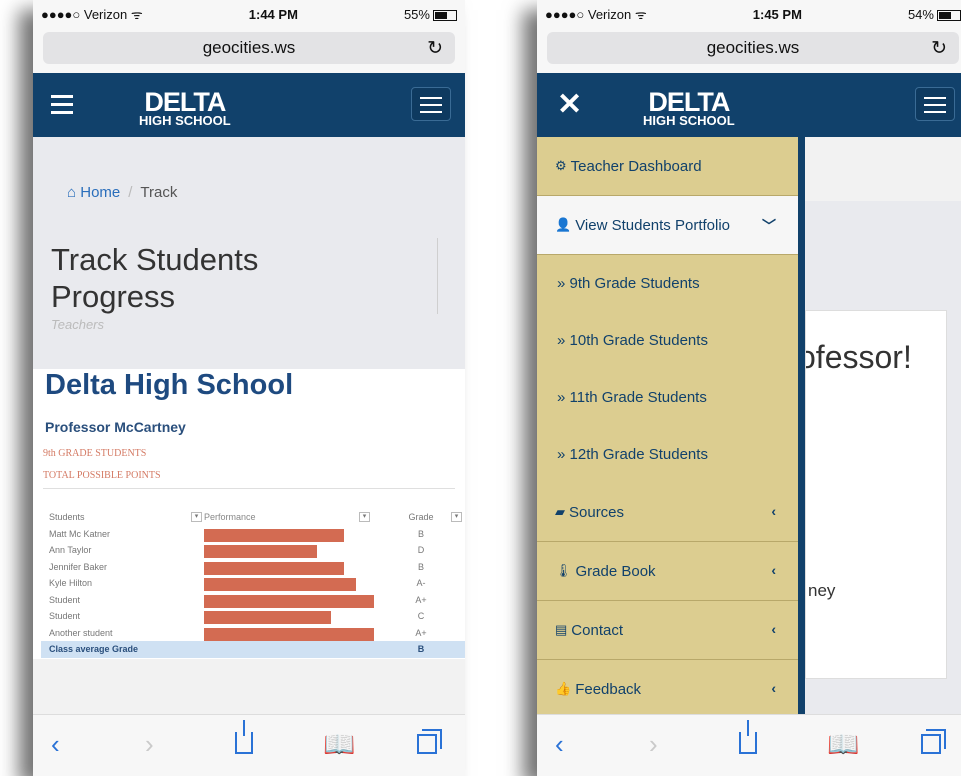 This screenshot has width=961, height=776. What do you see at coordinates (628, 283) in the screenshot?
I see `menu-item-label: » 9th Grade Students` at bounding box center [628, 283].